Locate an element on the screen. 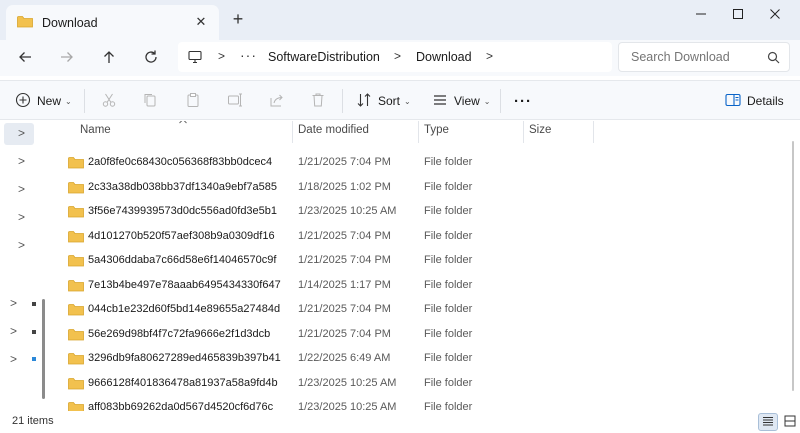 The width and height of the screenshot is (800, 433). delete-button is located at coordinates (318, 101).